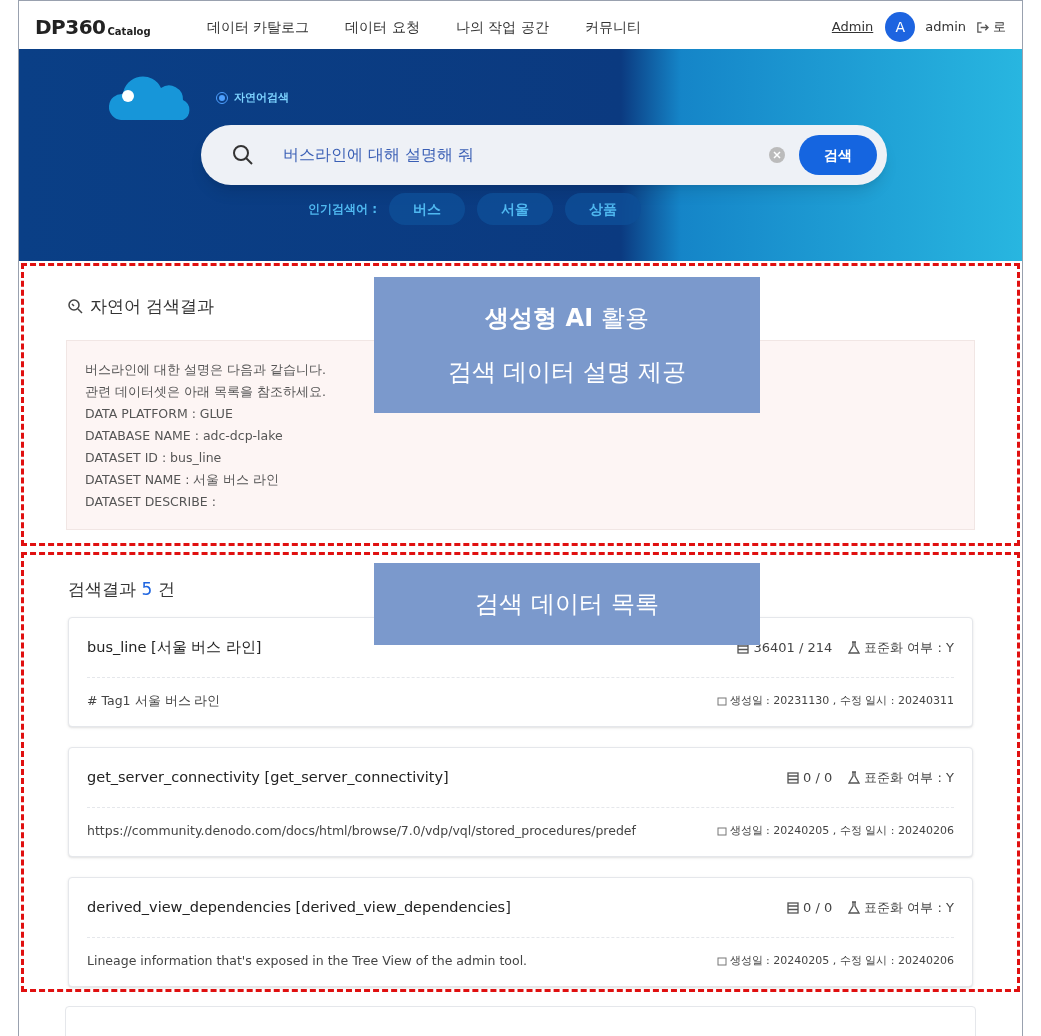 Image resolution: width=1041 pixels, height=1036 pixels. What do you see at coordinates (307, 960) in the screenshot?
I see `dataset-description: Lineage information that's exposed in the Tree View of the admin tool.` at bounding box center [307, 960].